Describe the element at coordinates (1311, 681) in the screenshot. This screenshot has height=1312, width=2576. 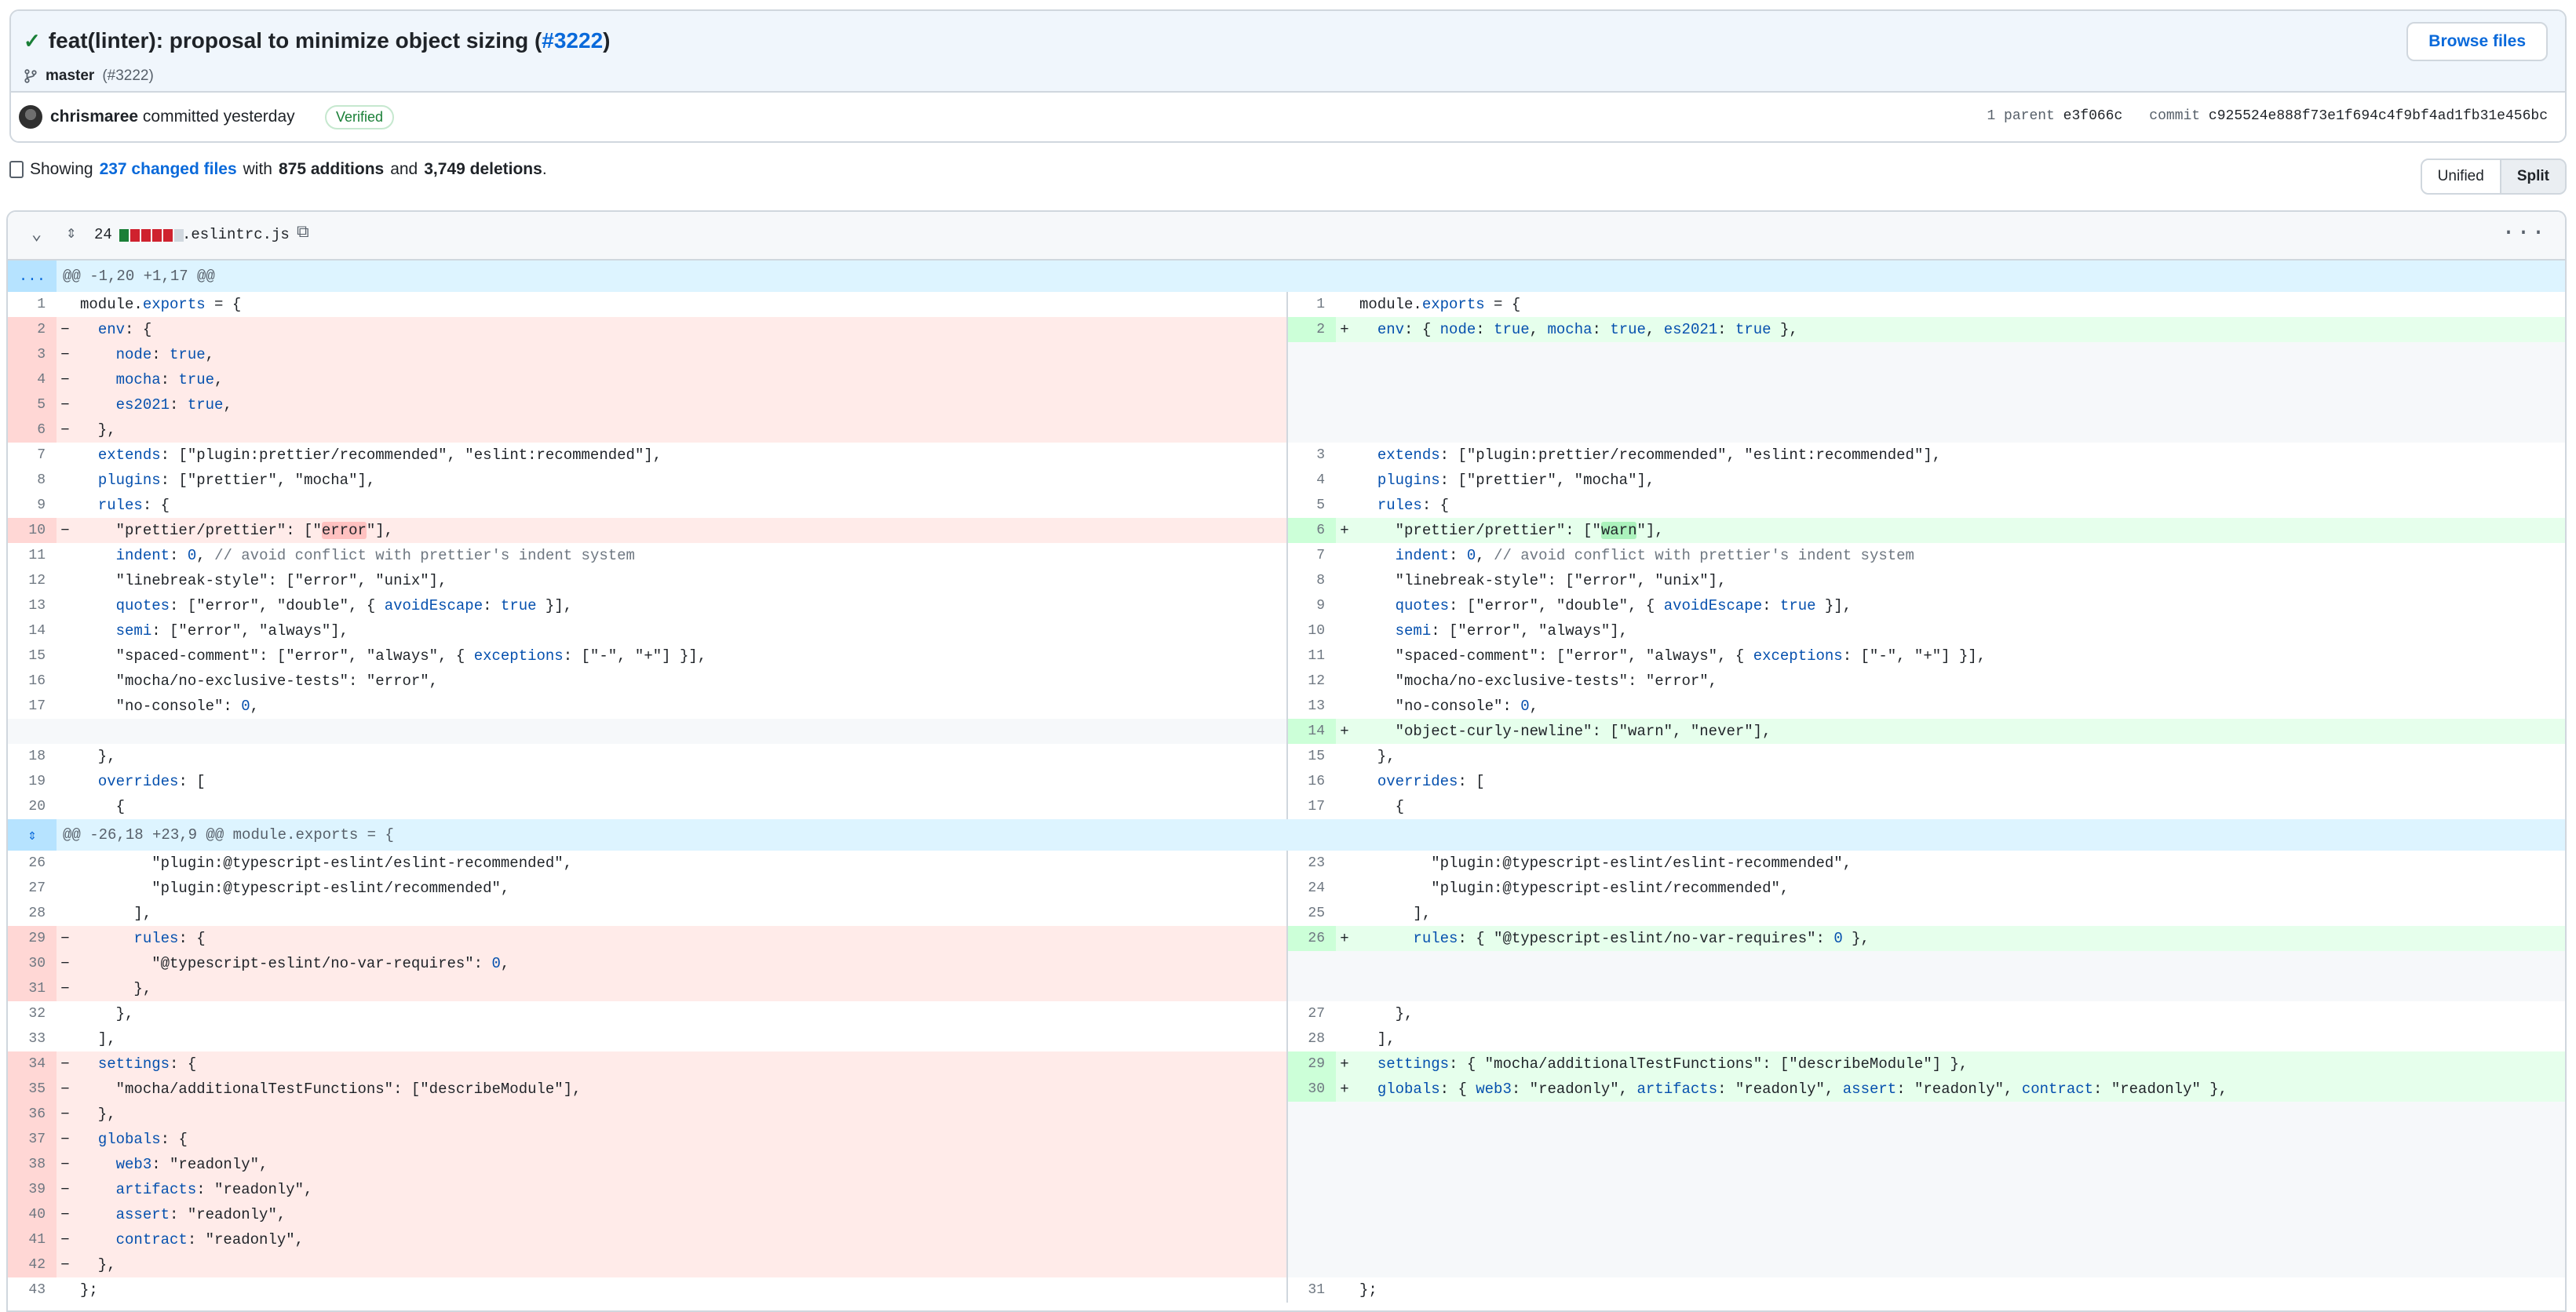
I see `right-line-number: 12` at that location.